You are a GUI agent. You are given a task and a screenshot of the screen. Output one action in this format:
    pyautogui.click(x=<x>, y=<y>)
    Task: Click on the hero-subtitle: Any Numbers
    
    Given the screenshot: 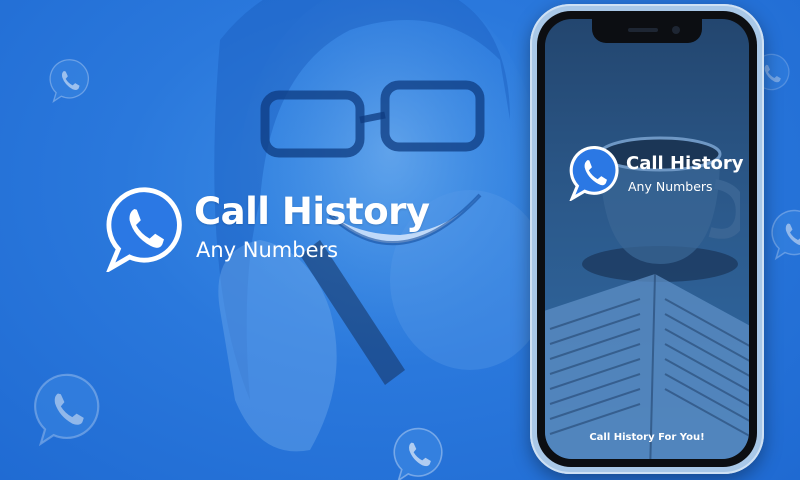 What is the action you would take?
    pyautogui.click(x=267, y=250)
    